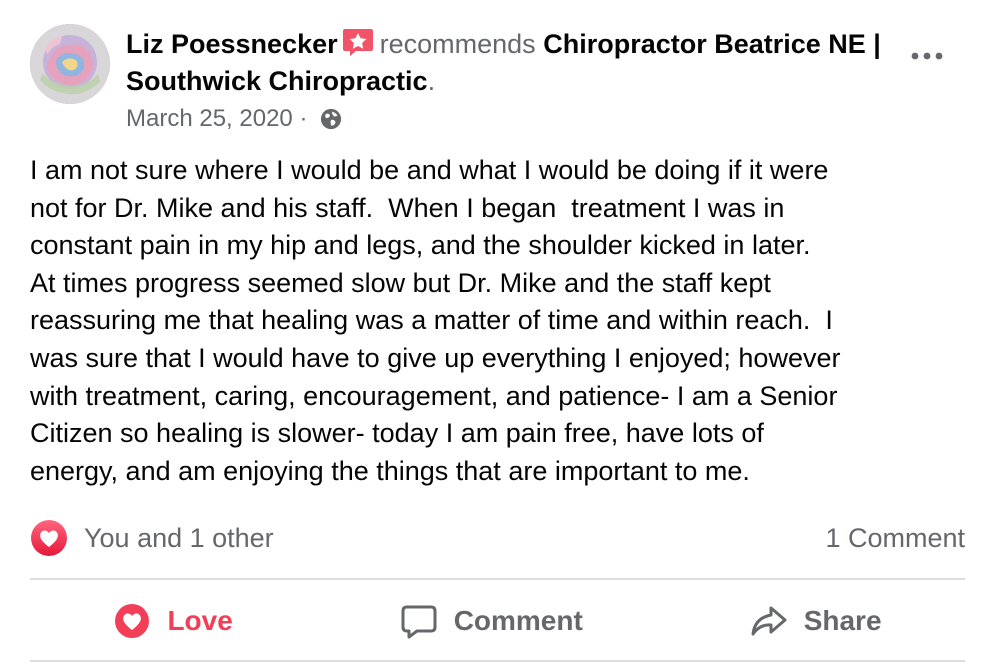  Describe the element at coordinates (419, 622) in the screenshot. I see `comment-icon` at that location.